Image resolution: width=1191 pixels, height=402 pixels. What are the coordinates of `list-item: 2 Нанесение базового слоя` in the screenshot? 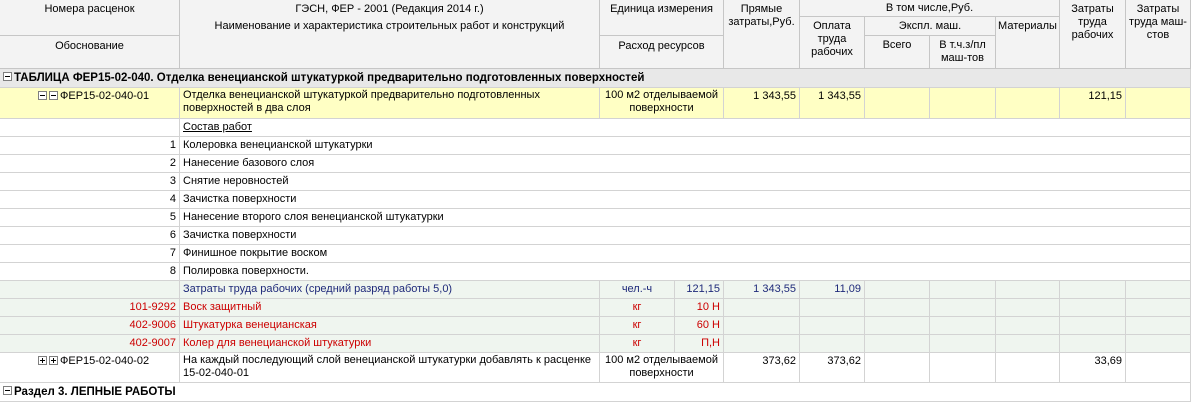 It's located at (595, 164).